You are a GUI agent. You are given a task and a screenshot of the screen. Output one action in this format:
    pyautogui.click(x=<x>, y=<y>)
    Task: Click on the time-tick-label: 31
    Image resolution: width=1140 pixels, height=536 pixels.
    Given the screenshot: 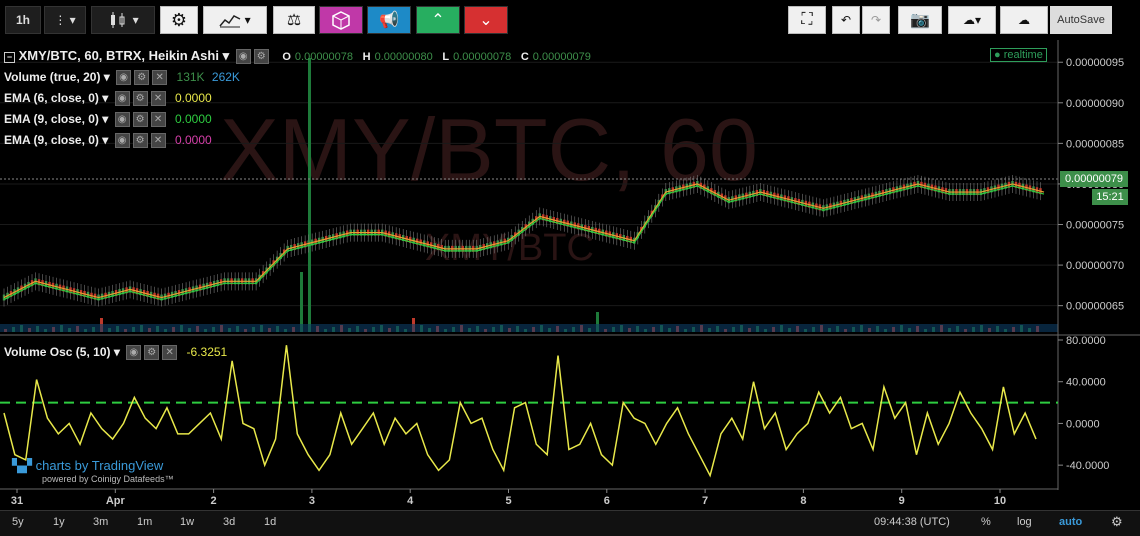 What is the action you would take?
    pyautogui.click(x=17, y=501)
    